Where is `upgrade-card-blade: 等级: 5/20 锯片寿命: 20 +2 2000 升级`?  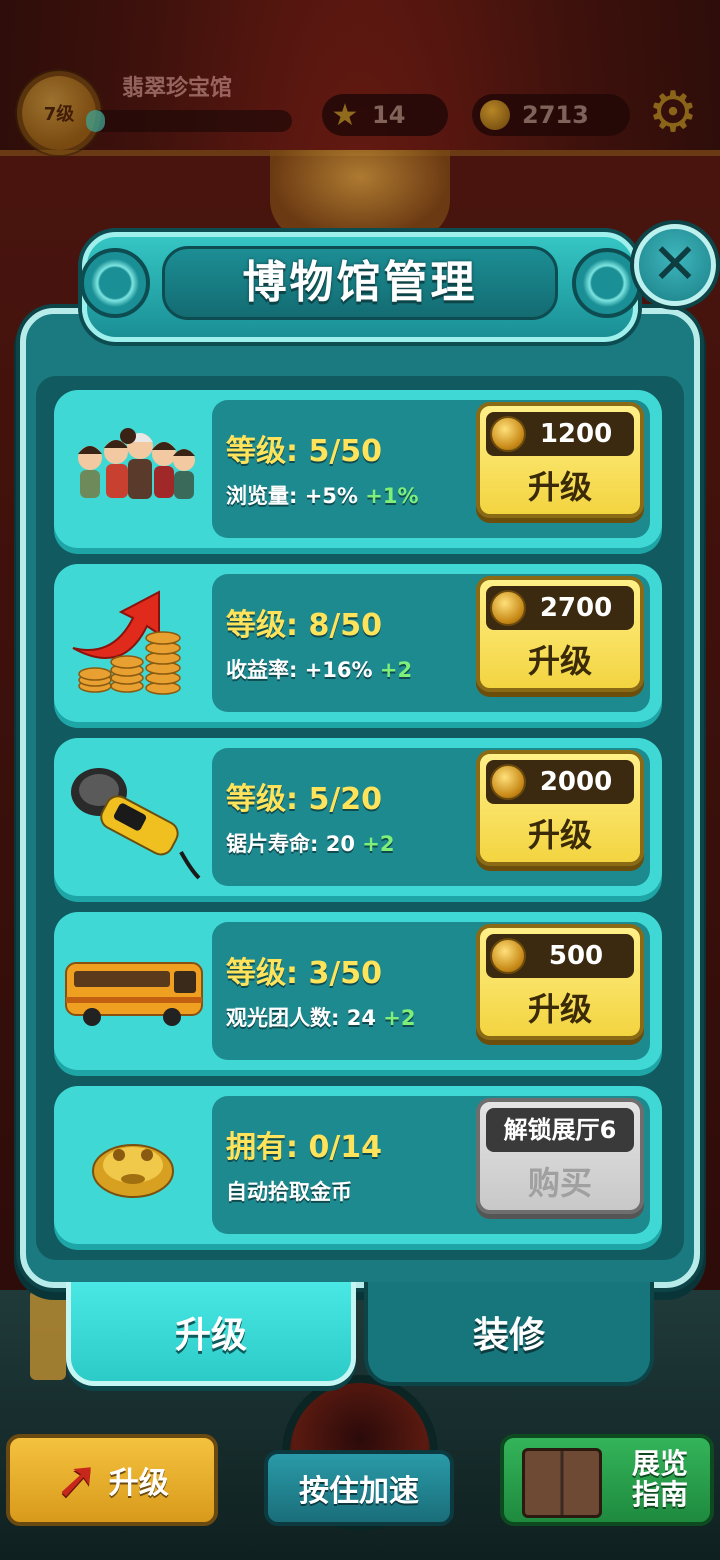 upgrade-card-blade: 等级: 5/20 锯片寿命: 20 +2 2000 升级 is located at coordinates (358, 817).